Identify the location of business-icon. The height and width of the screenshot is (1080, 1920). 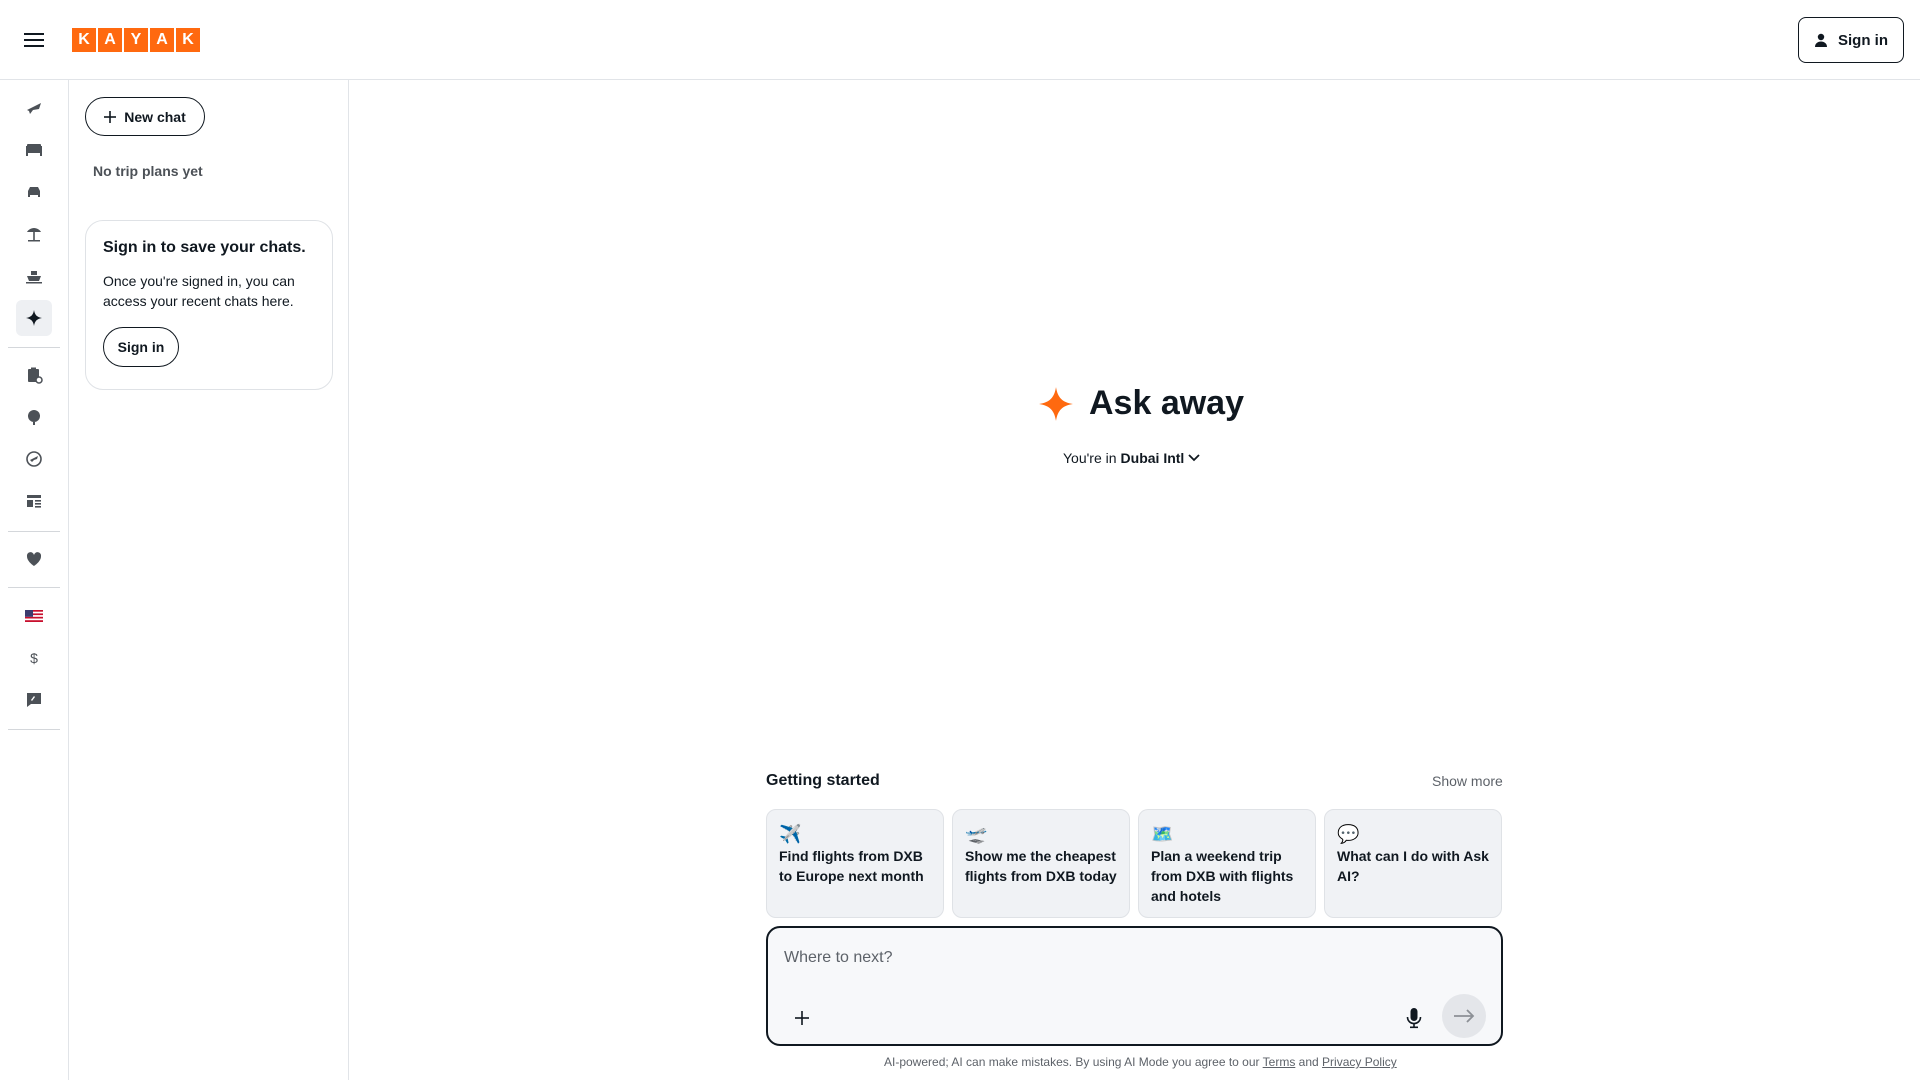
(34, 501).